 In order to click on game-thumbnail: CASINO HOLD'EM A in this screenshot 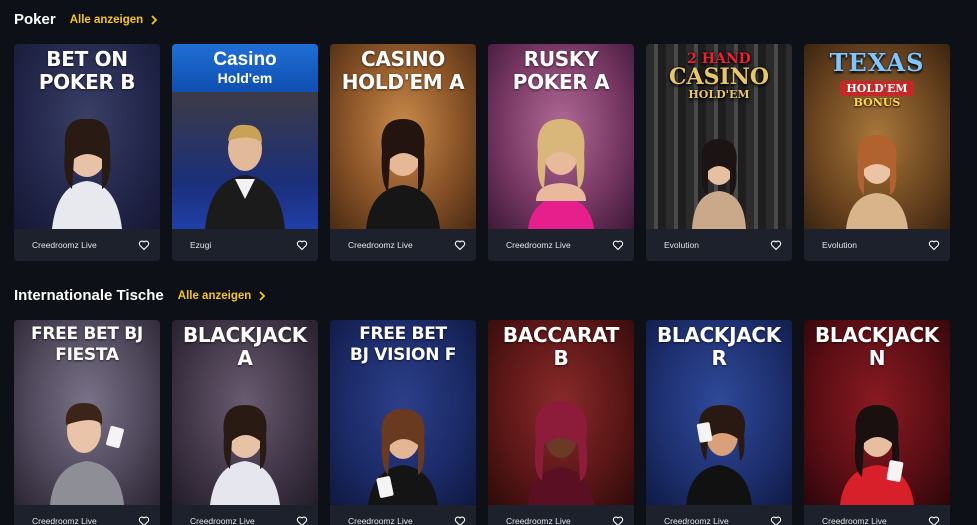, I will do `click(403, 136)`.